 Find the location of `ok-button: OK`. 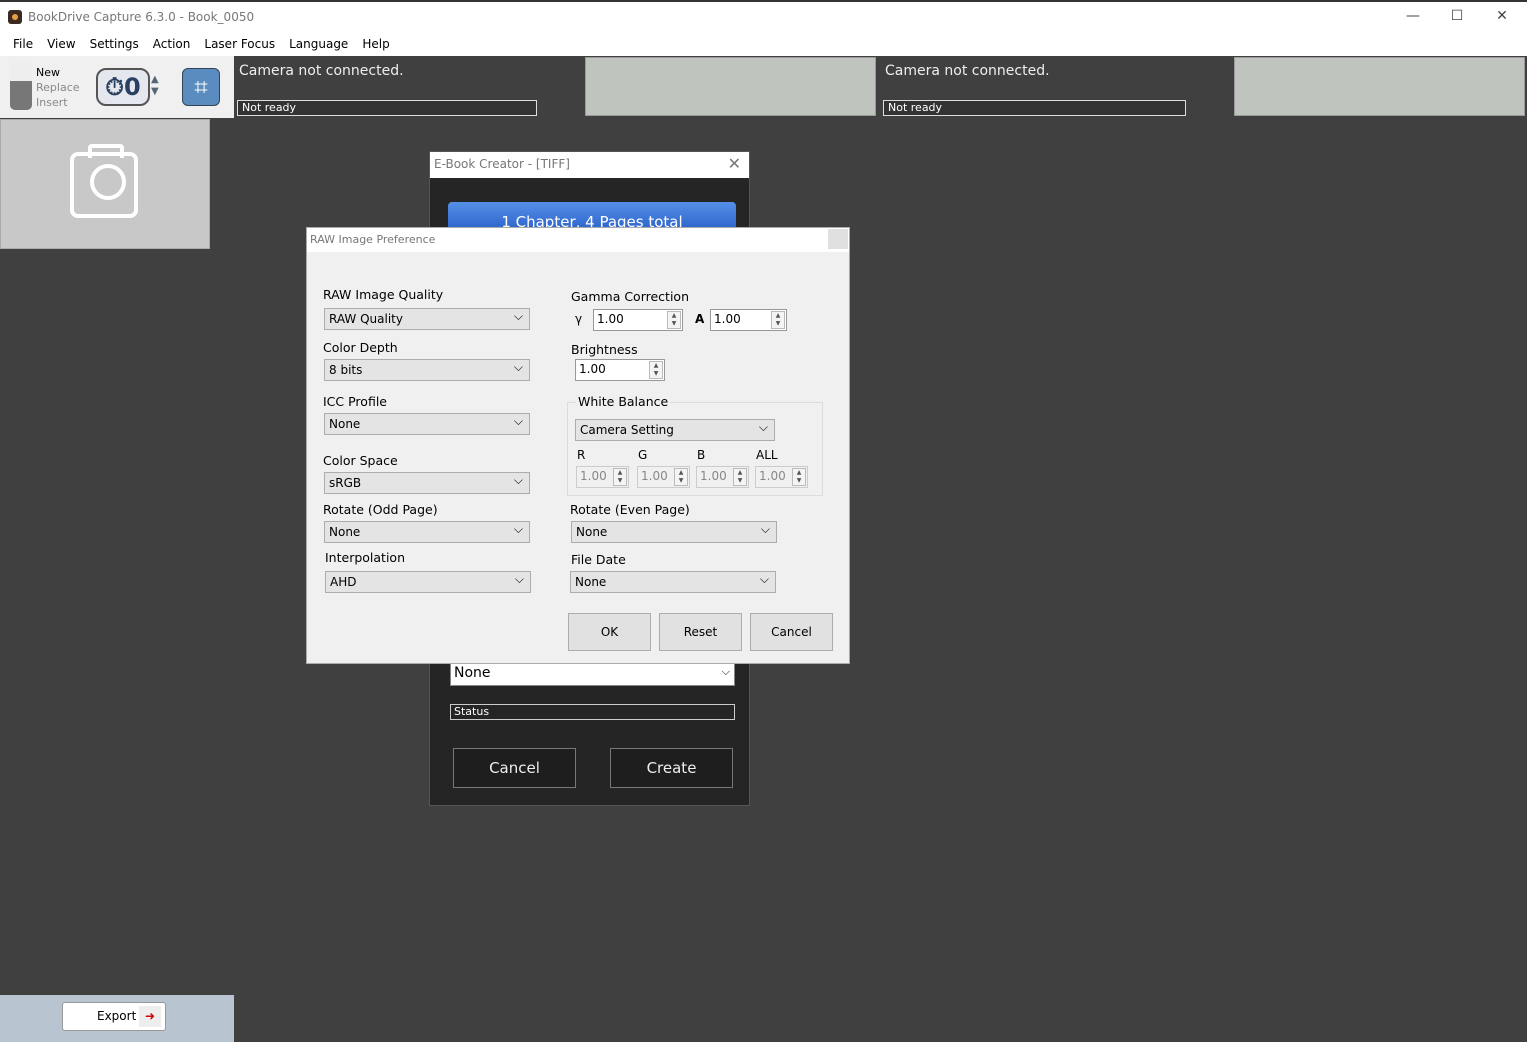

ok-button: OK is located at coordinates (609, 632).